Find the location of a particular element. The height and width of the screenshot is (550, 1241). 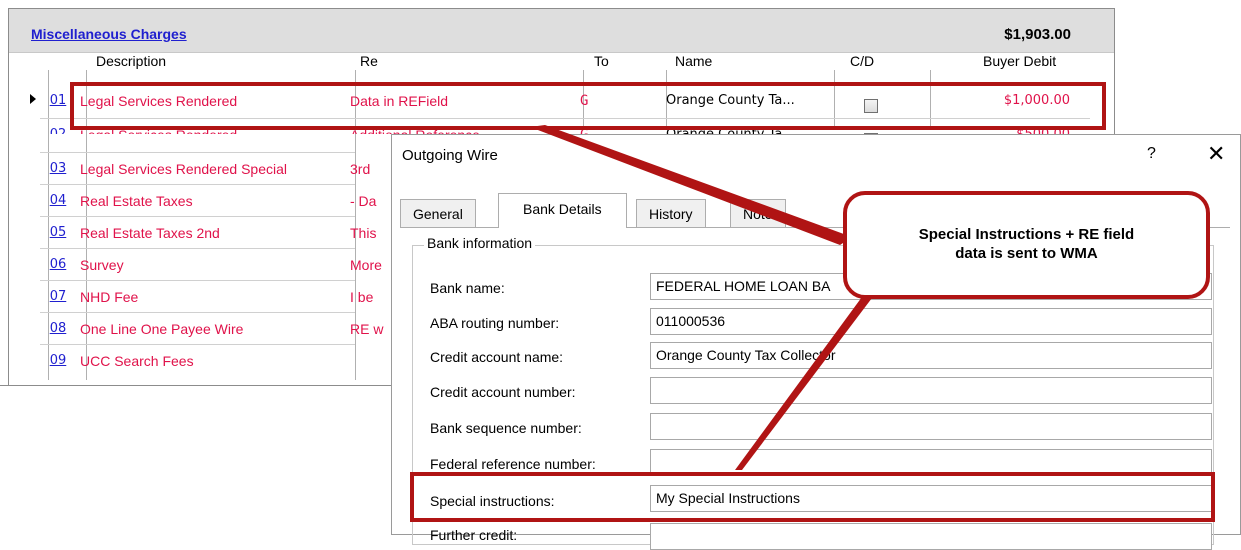

callout-pointer-to-instructions is located at coordinates (806, 378).